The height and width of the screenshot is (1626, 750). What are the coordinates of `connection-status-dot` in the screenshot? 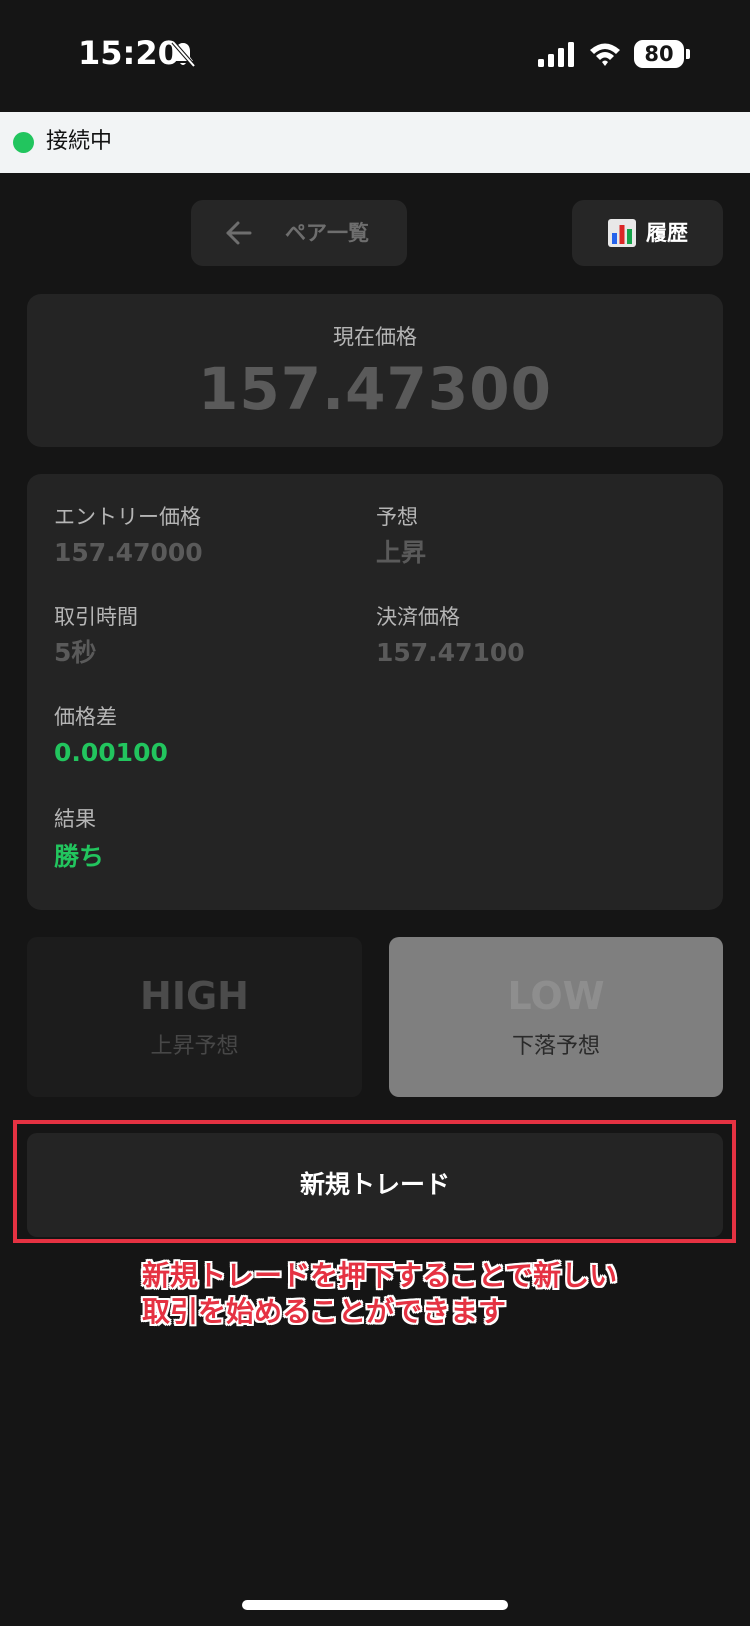 It's located at (23, 142).